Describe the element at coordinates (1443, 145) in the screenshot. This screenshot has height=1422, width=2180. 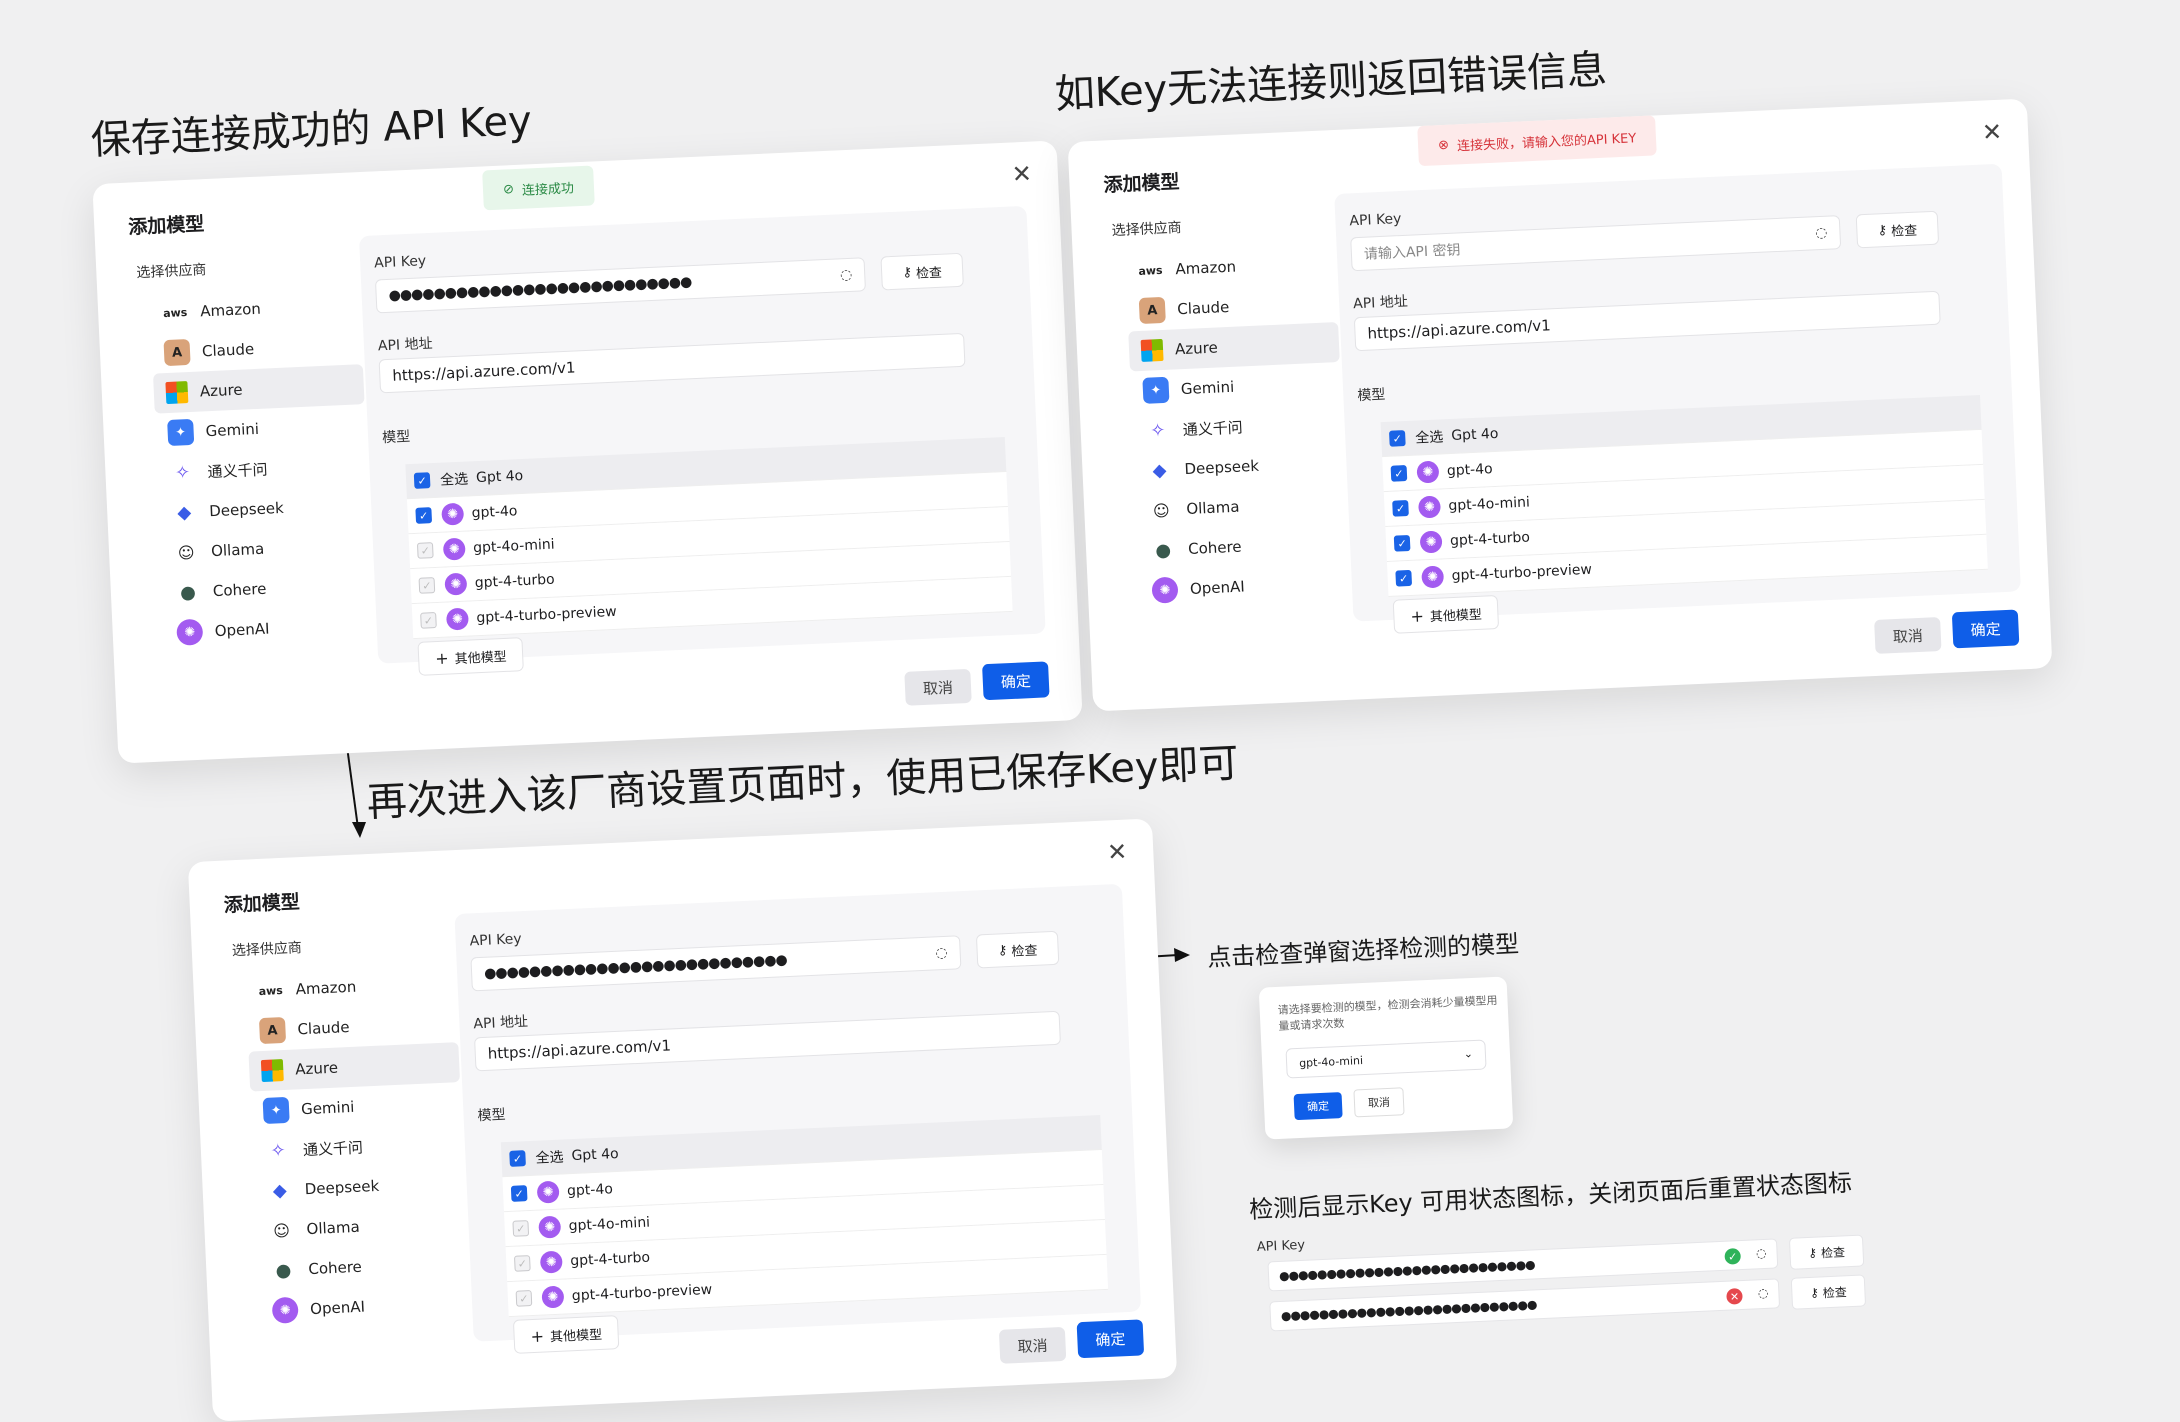
I see `error-circle-icon: ⊗` at that location.